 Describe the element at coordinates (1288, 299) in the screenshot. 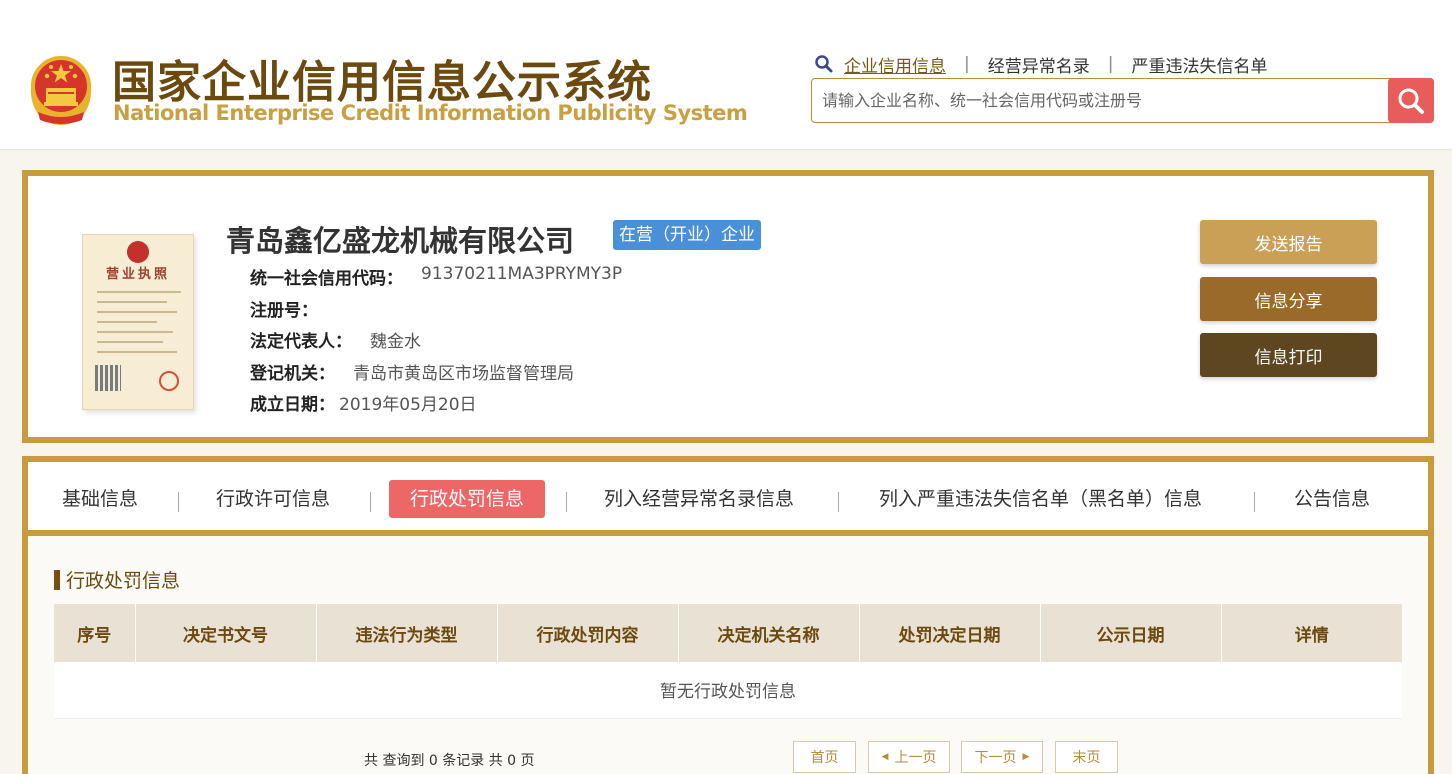

I see `share-info-button: 信息分享` at that location.